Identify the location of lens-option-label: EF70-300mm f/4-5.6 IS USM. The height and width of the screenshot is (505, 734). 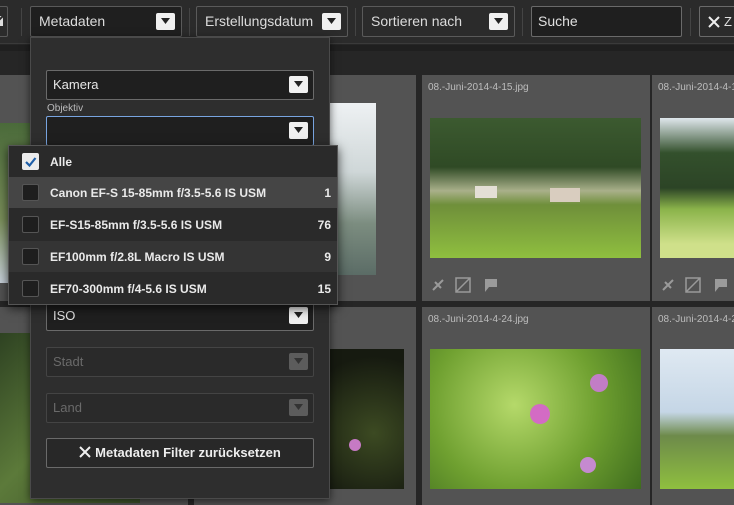
(128, 289).